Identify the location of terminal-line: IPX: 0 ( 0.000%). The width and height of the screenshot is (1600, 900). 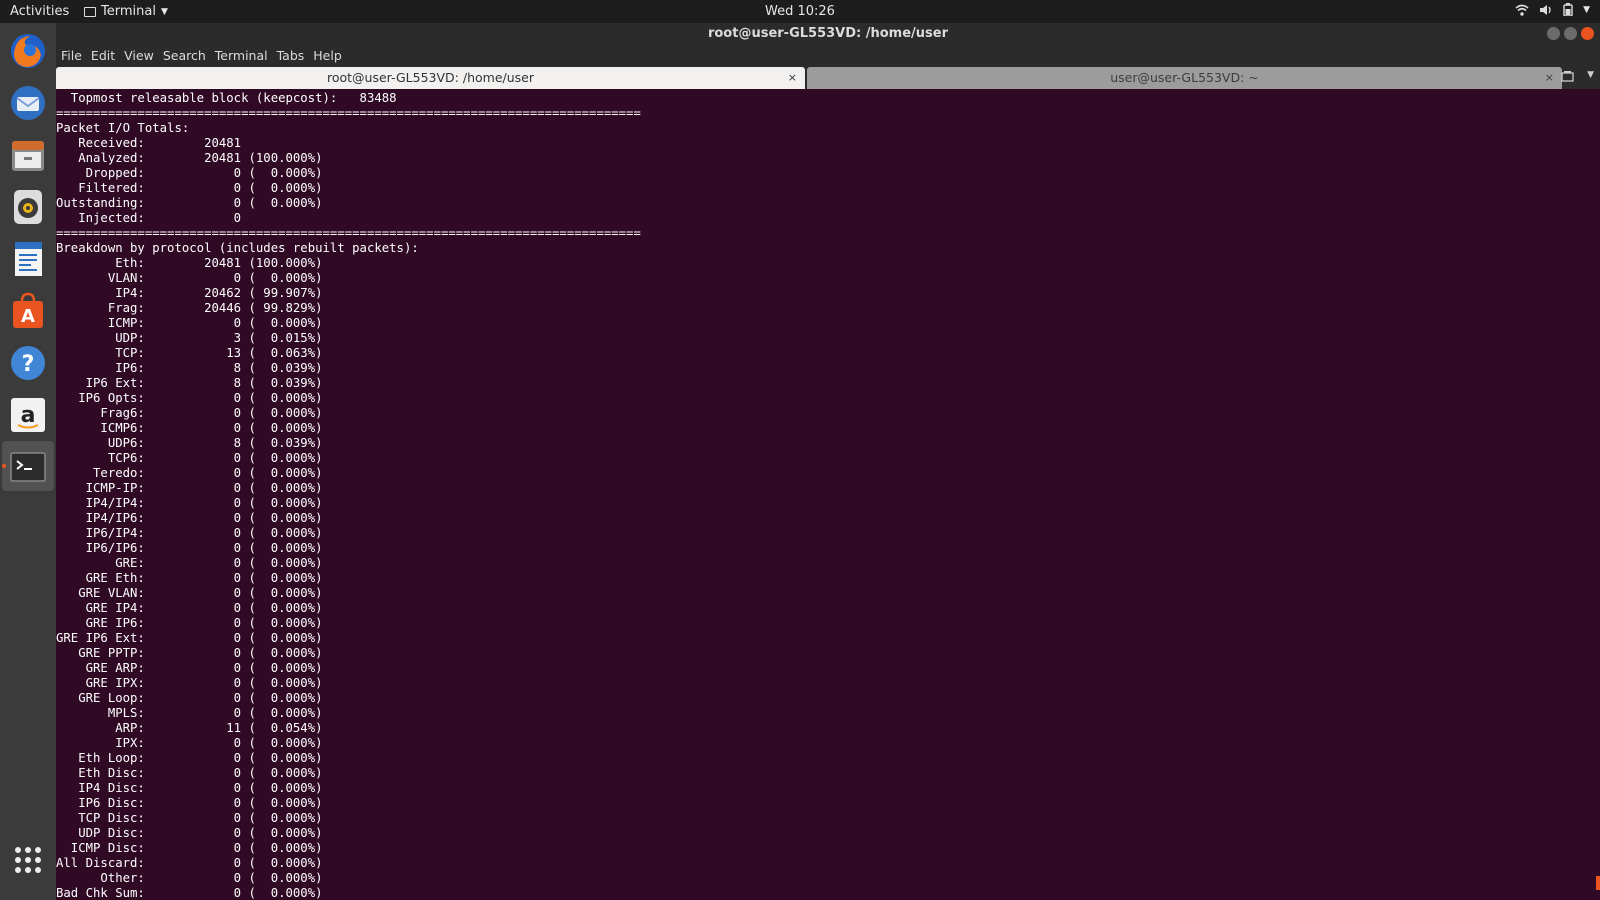
(189, 743).